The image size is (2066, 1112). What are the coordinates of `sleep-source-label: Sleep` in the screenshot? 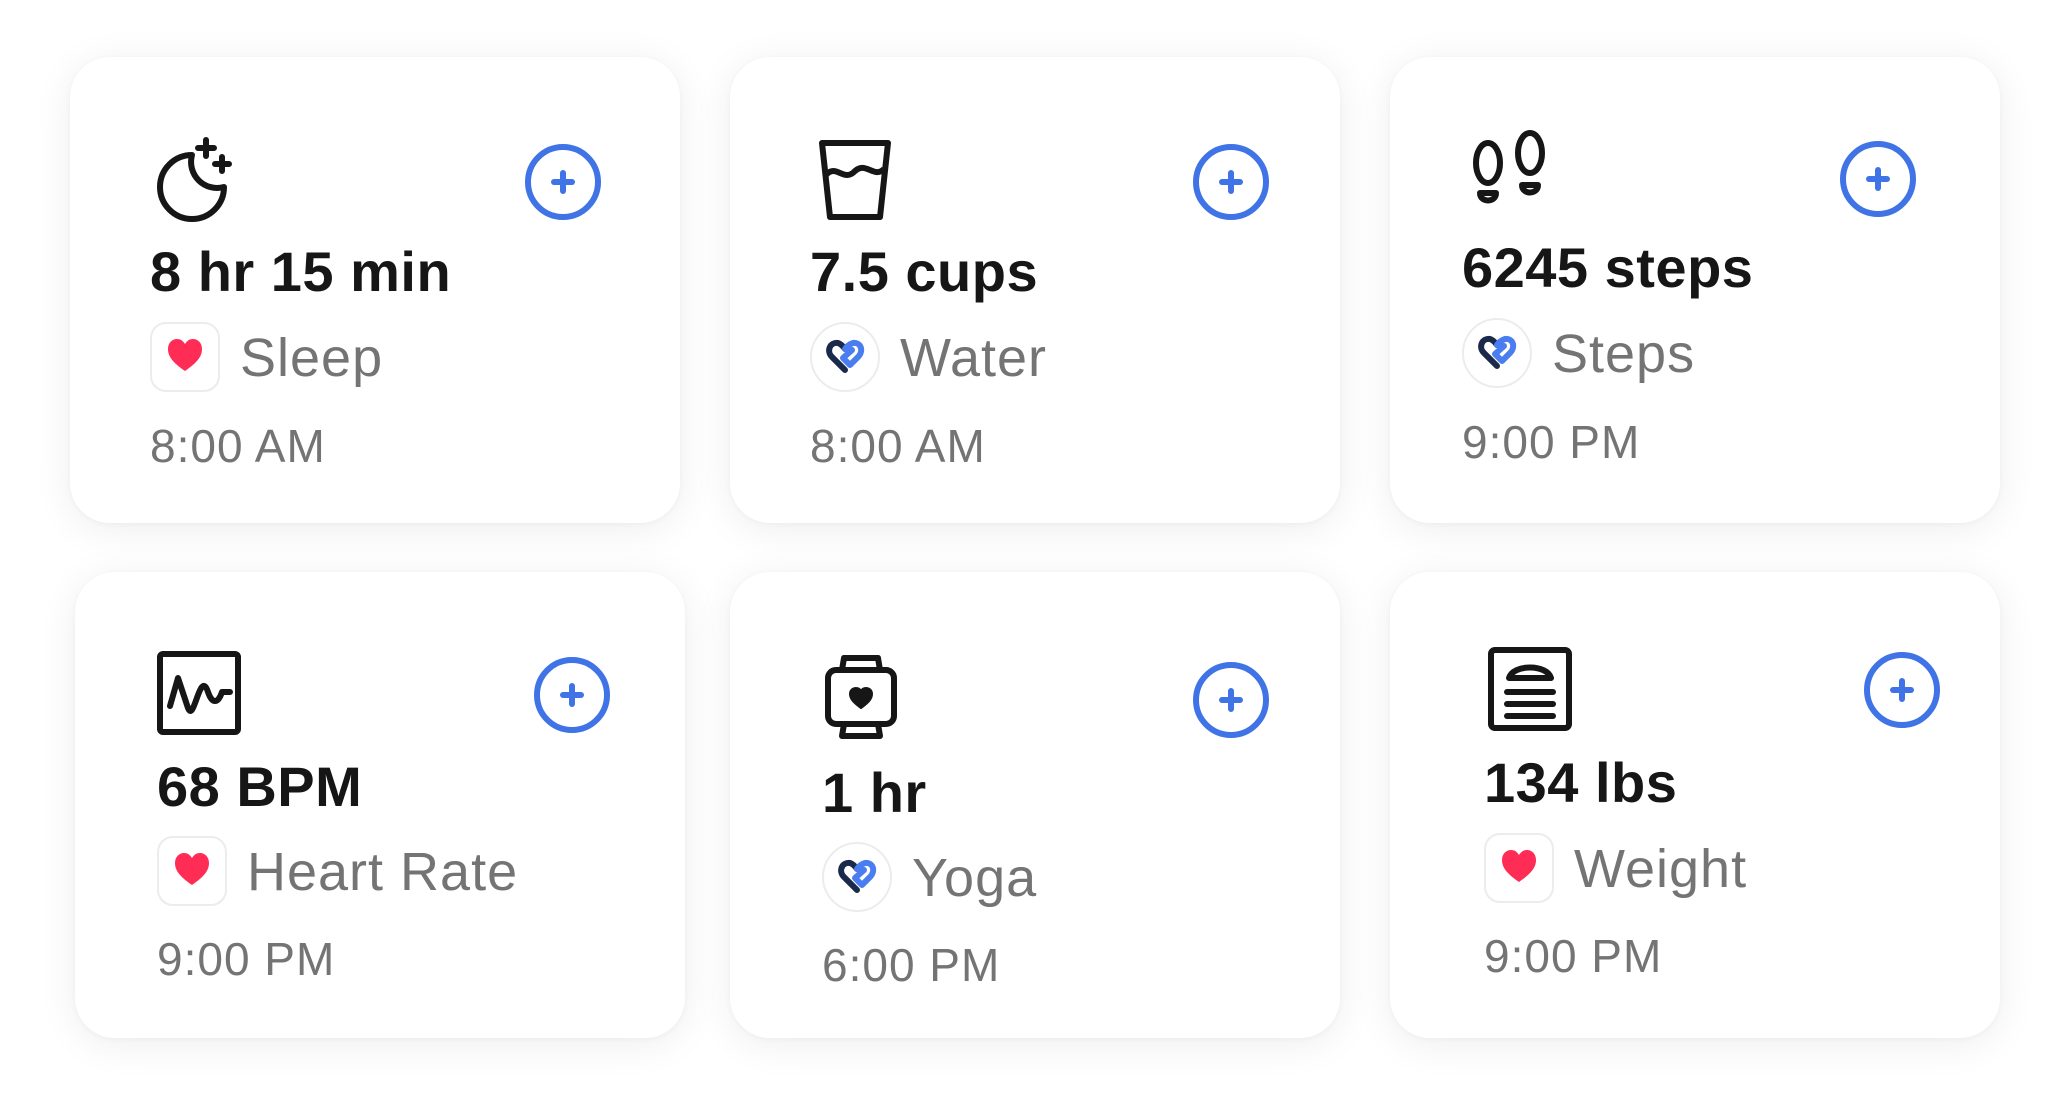 It's located at (312, 358).